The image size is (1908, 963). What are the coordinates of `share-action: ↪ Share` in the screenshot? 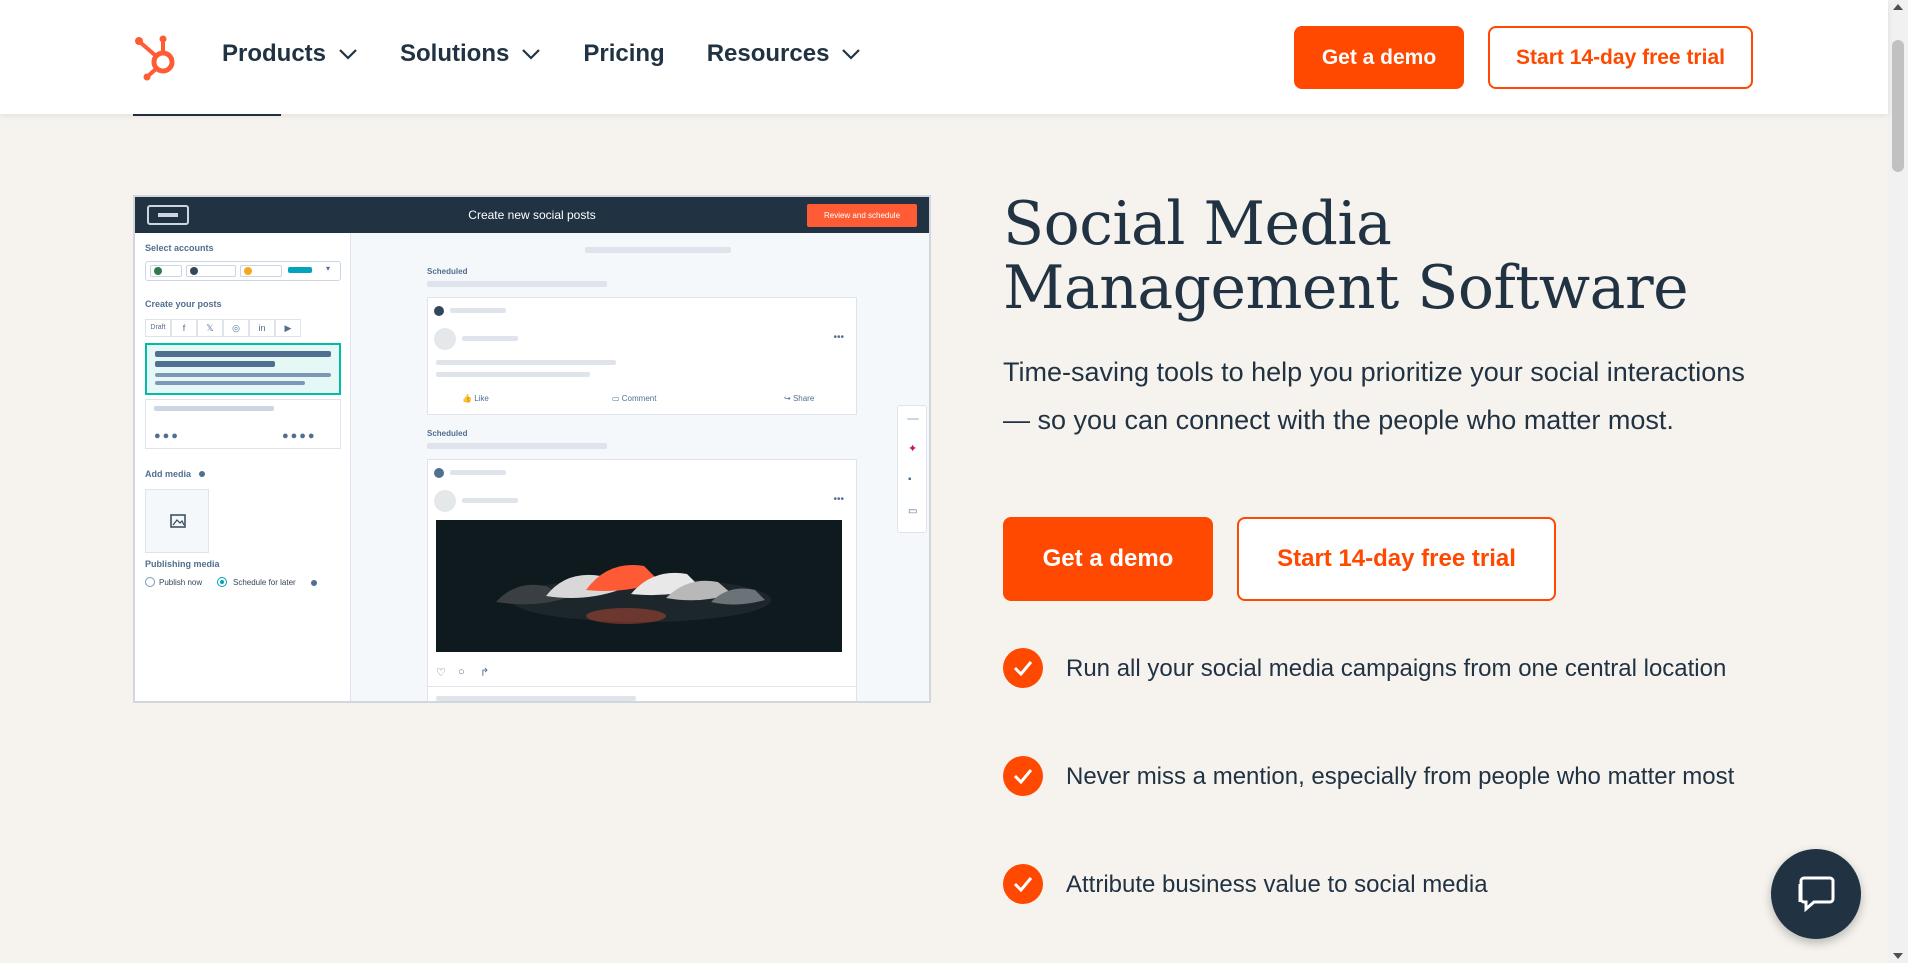 It's located at (799, 398).